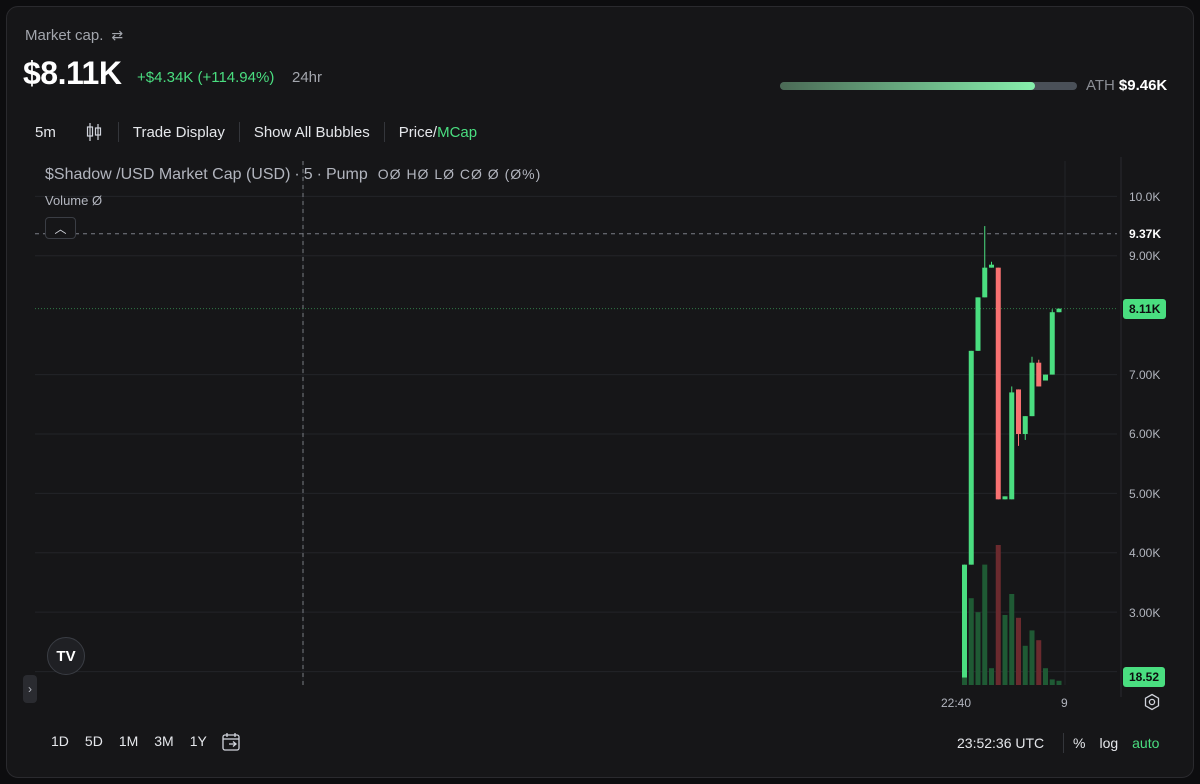 The image size is (1200, 784). I want to click on legend-interval: 5, so click(308, 174).